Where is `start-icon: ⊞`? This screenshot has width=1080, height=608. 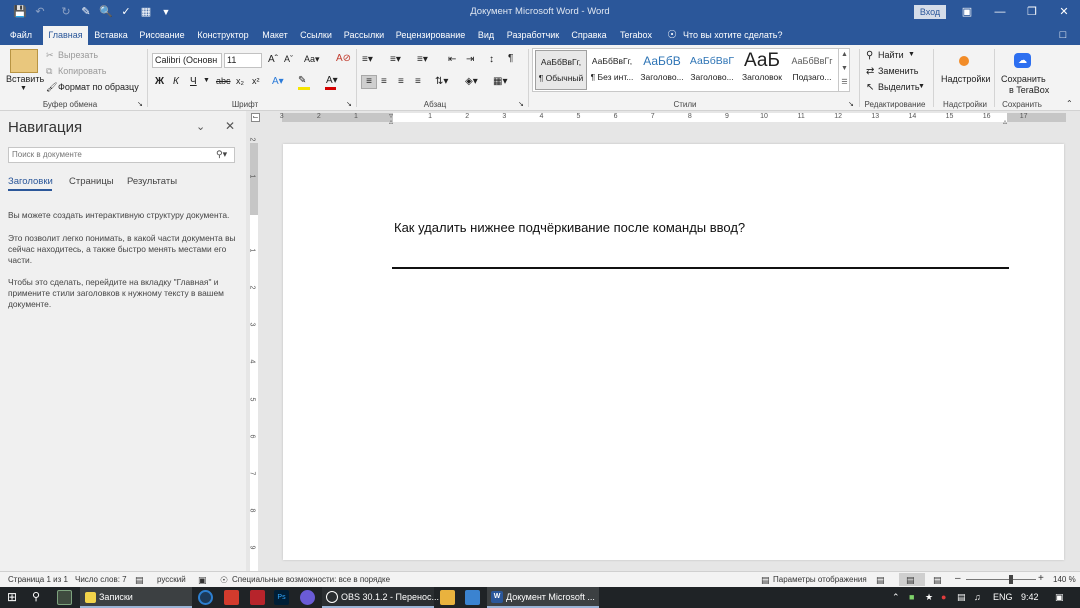
start-icon: ⊞ is located at coordinates (14, 597).